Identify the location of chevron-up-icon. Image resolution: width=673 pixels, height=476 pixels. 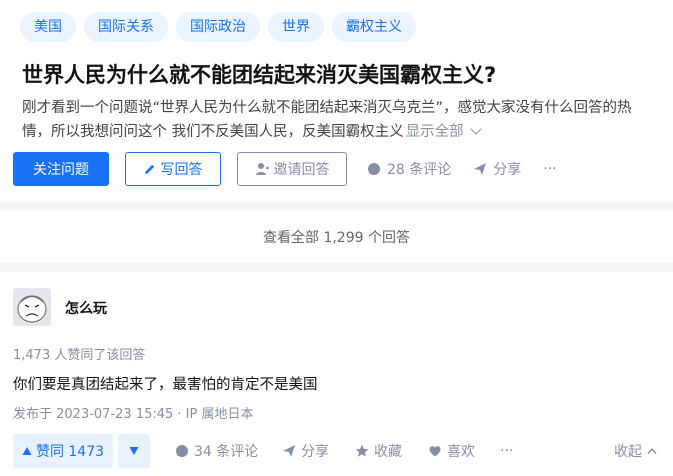
(652, 450).